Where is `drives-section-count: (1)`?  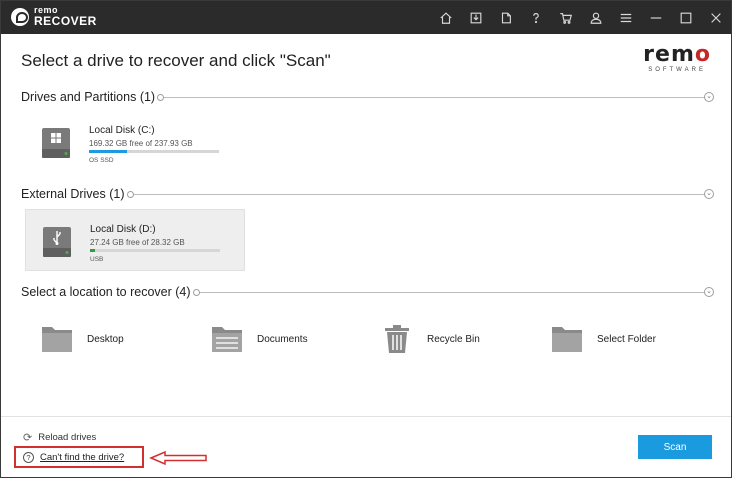
drives-section-count: (1) is located at coordinates (147, 97).